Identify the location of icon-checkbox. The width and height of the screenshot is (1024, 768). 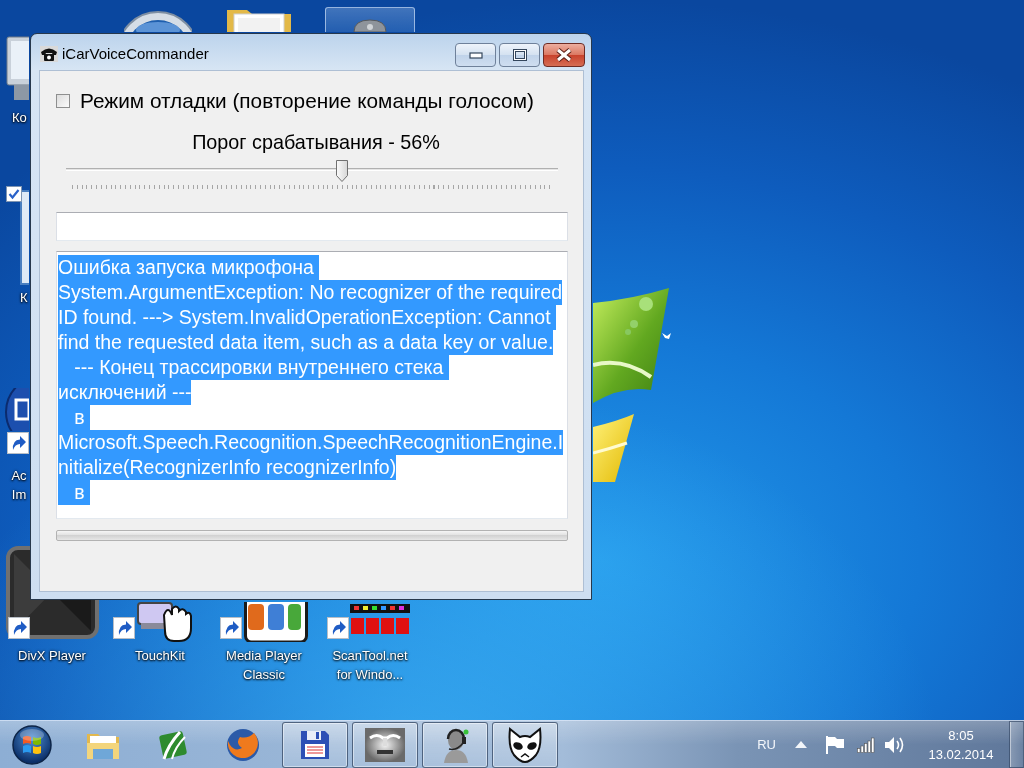
(14, 194).